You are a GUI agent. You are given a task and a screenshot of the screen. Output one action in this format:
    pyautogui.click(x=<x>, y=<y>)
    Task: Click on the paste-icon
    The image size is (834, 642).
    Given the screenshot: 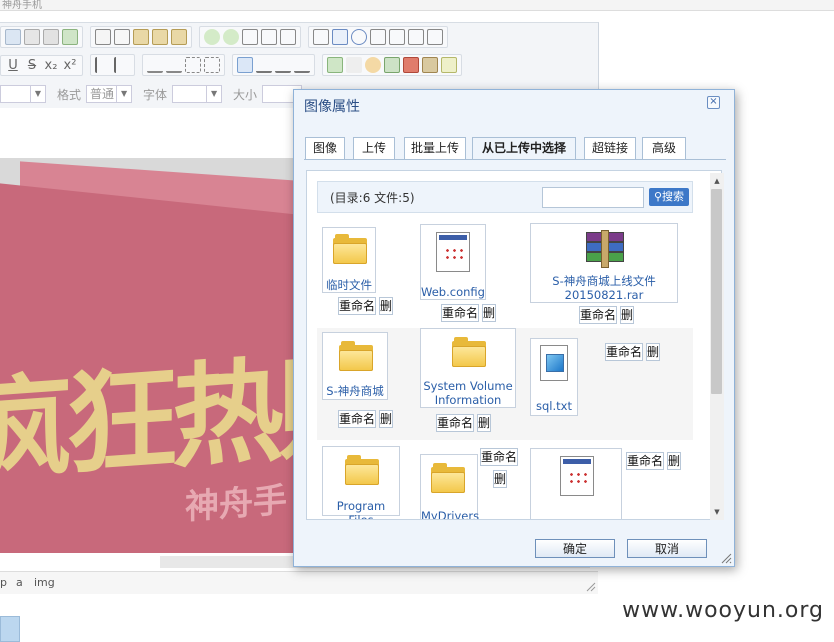 What is the action you would take?
    pyautogui.click(x=141, y=37)
    